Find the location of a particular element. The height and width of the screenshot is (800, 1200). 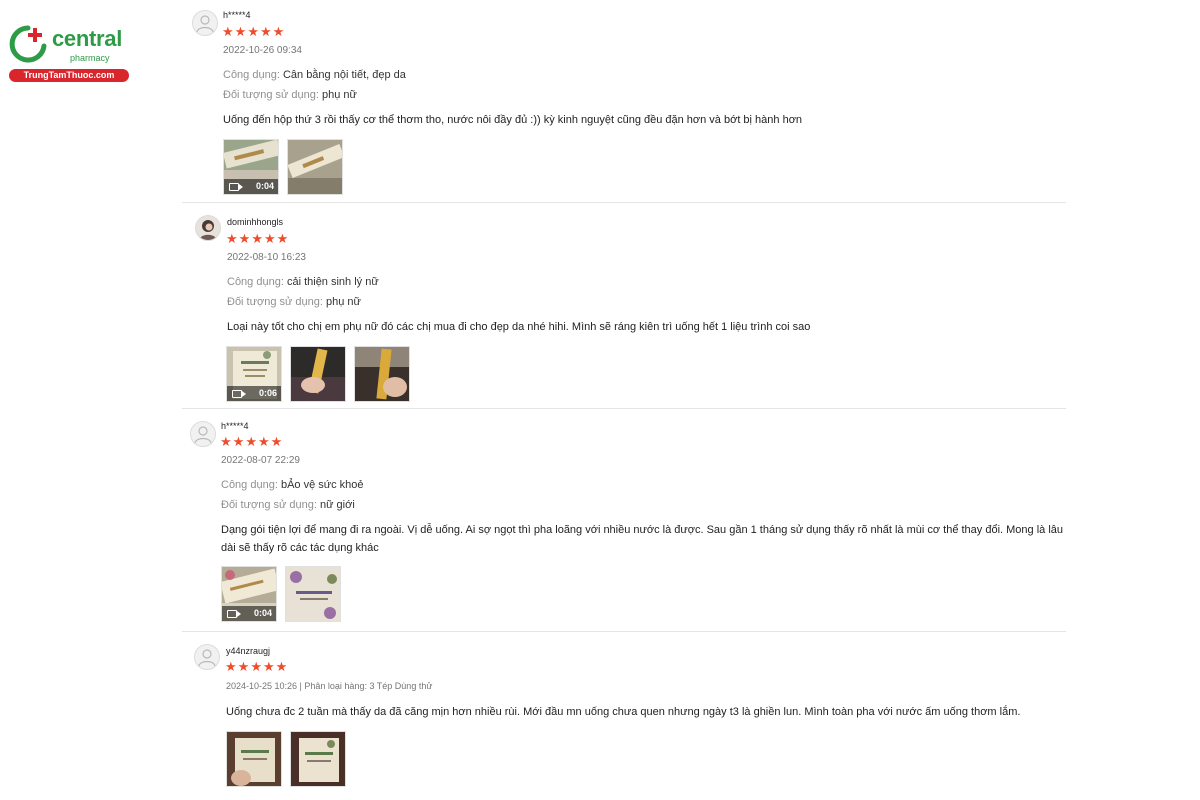

user-photo is located at coordinates (208, 228).